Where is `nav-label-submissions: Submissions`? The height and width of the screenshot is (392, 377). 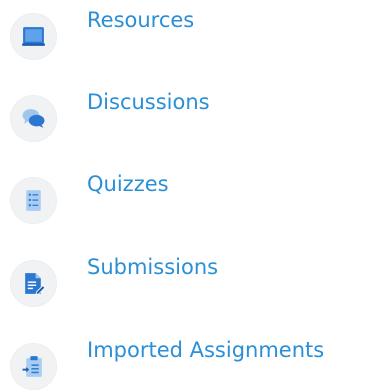
nav-label-submissions: Submissions is located at coordinates (152, 267).